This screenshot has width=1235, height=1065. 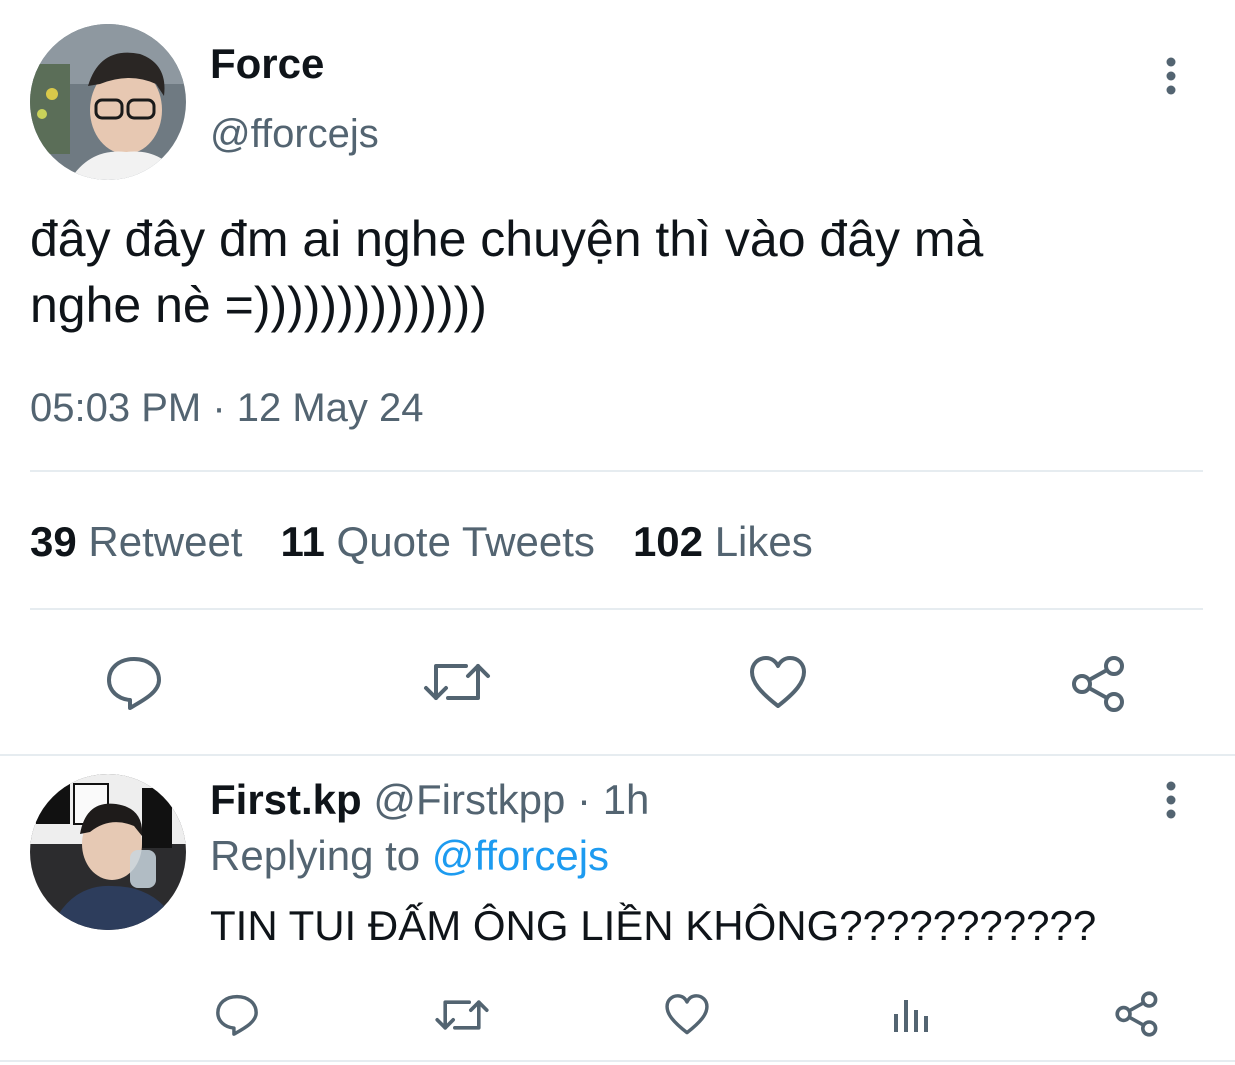 What do you see at coordinates (258, 305) in the screenshot?
I see `tweet-text-line-2: nghe nè =))))))))))))))` at bounding box center [258, 305].